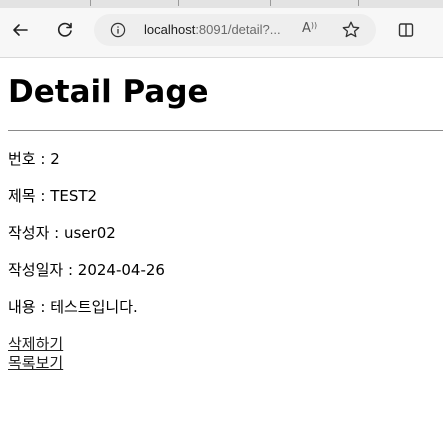 The image size is (443, 443). What do you see at coordinates (221, 159) in the screenshot?
I see `field-number: 번호 : 2` at bounding box center [221, 159].